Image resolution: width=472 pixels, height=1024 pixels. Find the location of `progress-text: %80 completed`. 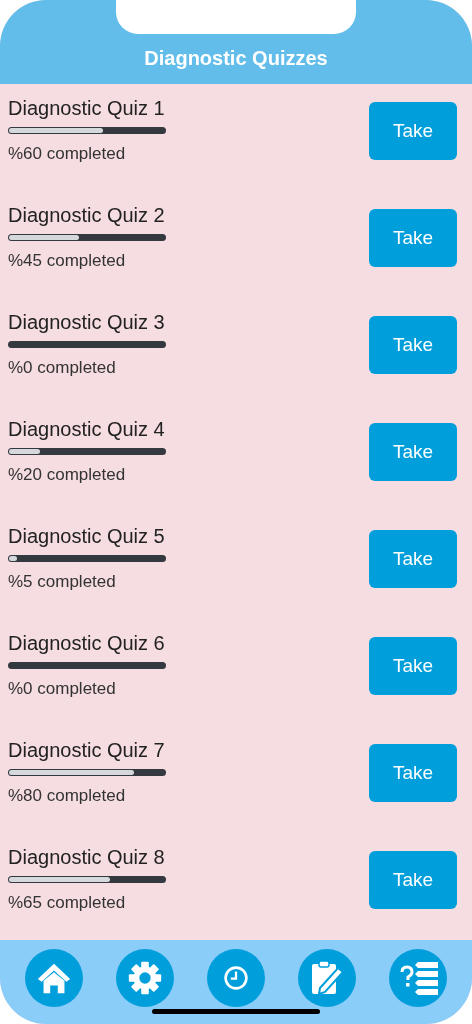

progress-text: %80 completed is located at coordinates (67, 796).